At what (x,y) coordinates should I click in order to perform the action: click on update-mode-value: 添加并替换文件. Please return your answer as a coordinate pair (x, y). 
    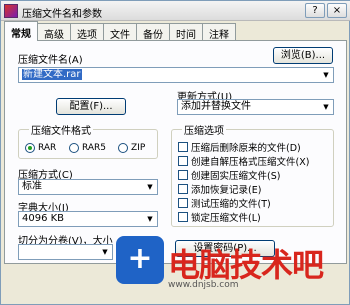
    Looking at the image, I should click on (216, 106).